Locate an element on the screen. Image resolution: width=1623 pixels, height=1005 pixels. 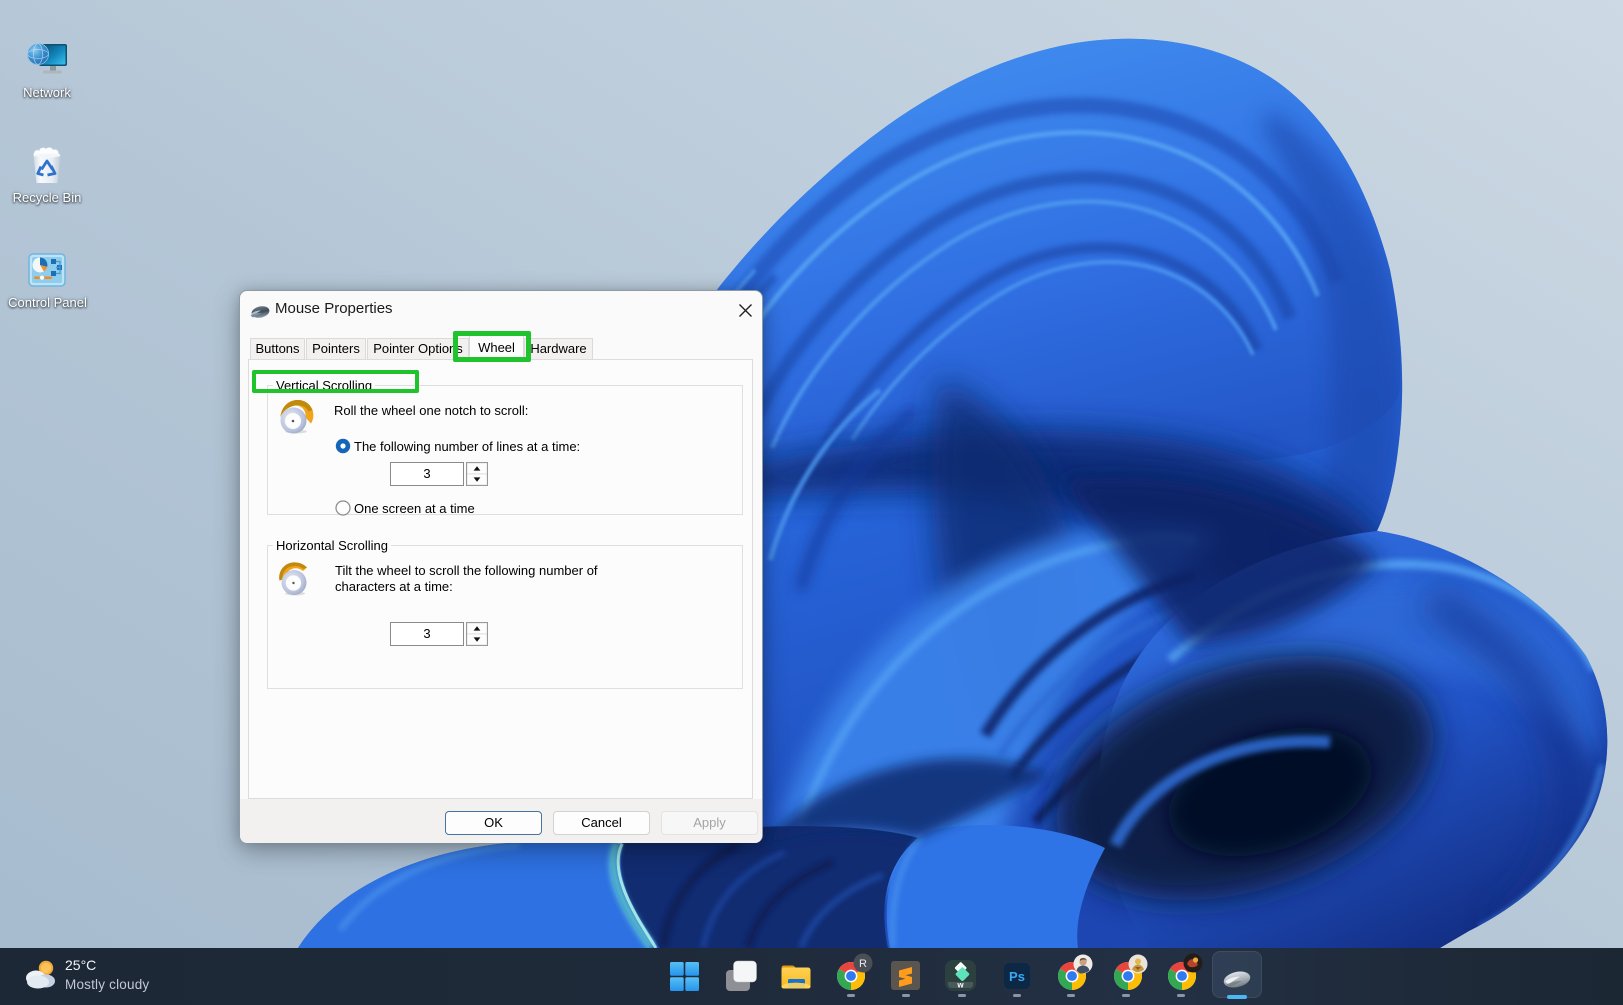
svg-text: R is located at coordinates (863, 964).